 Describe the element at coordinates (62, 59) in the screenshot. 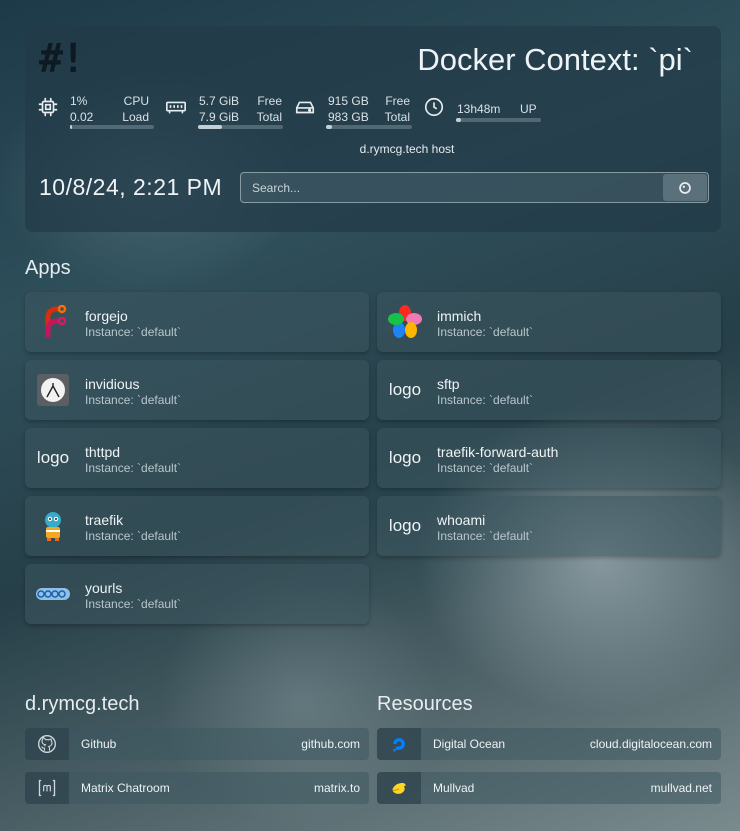

I see `site-logo: #!` at that location.